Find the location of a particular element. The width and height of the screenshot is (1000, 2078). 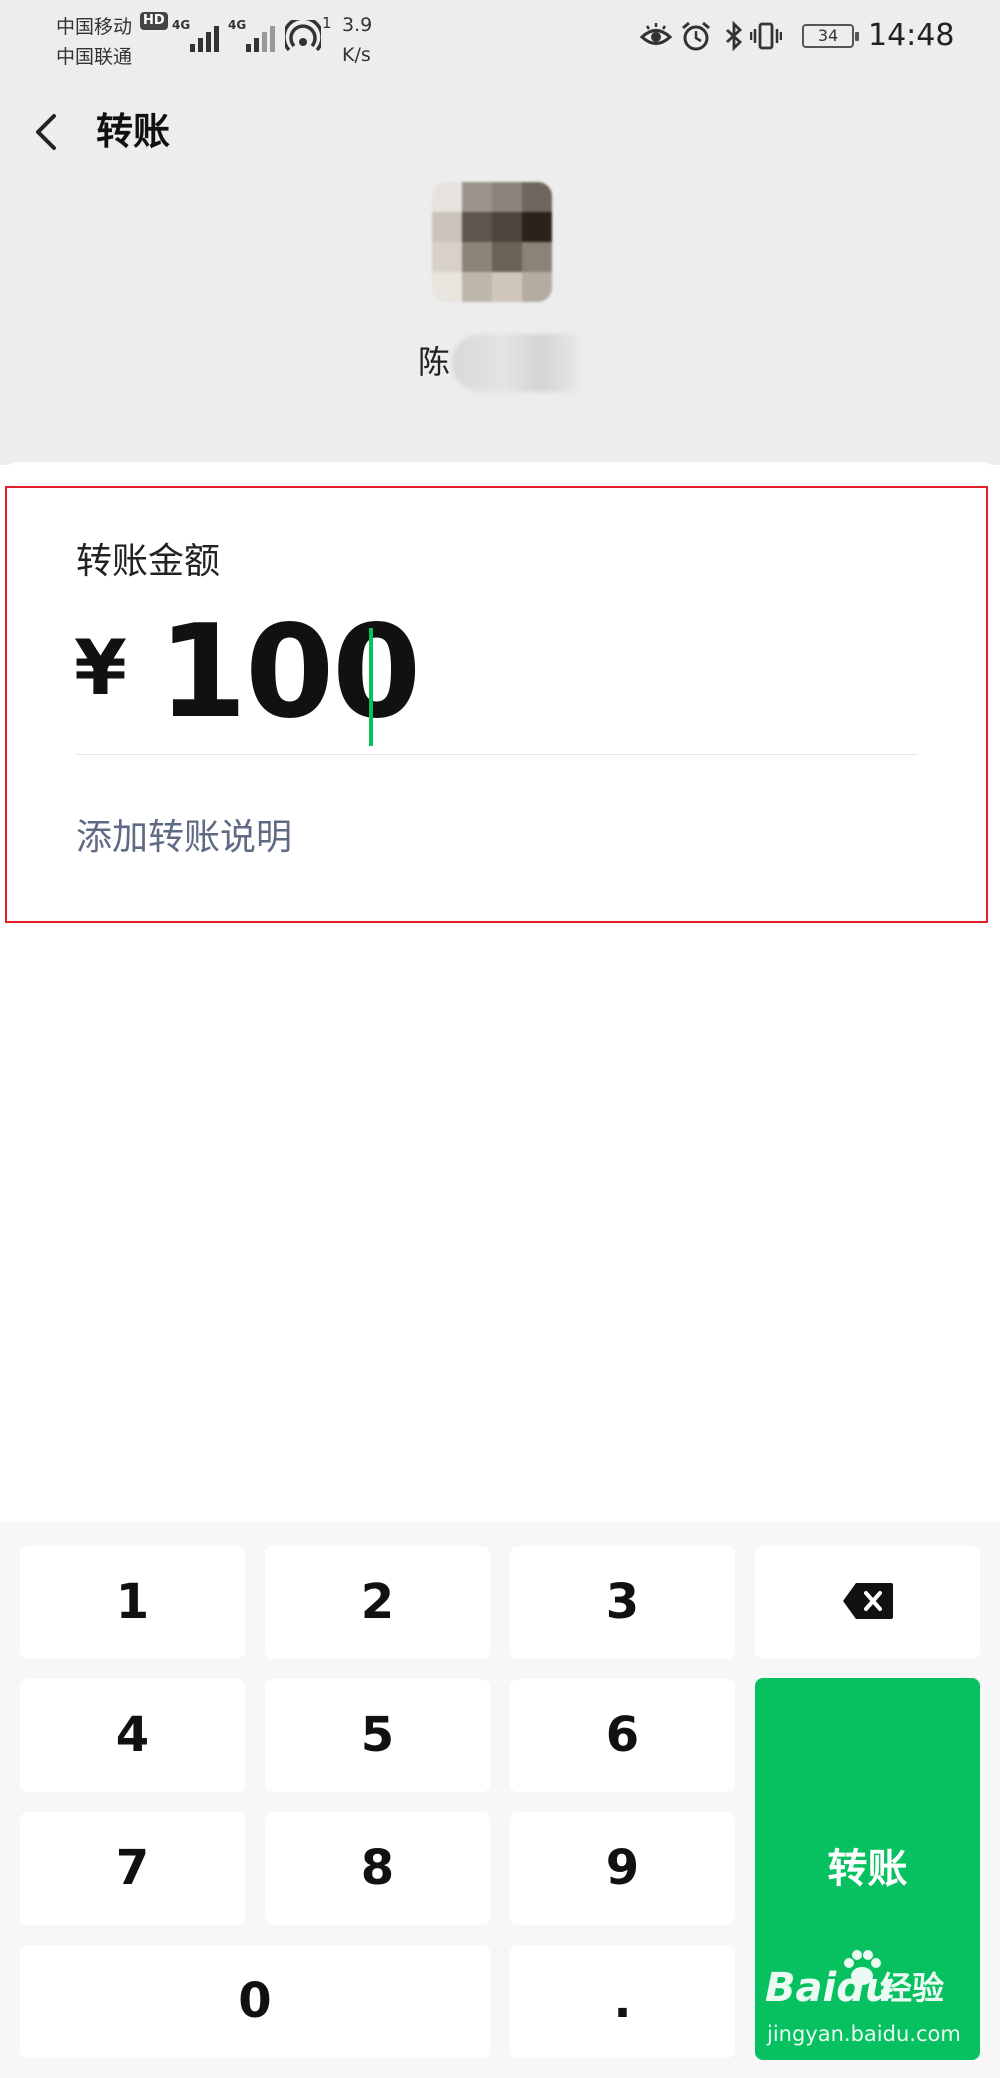

eye-icon is located at coordinates (656, 34).